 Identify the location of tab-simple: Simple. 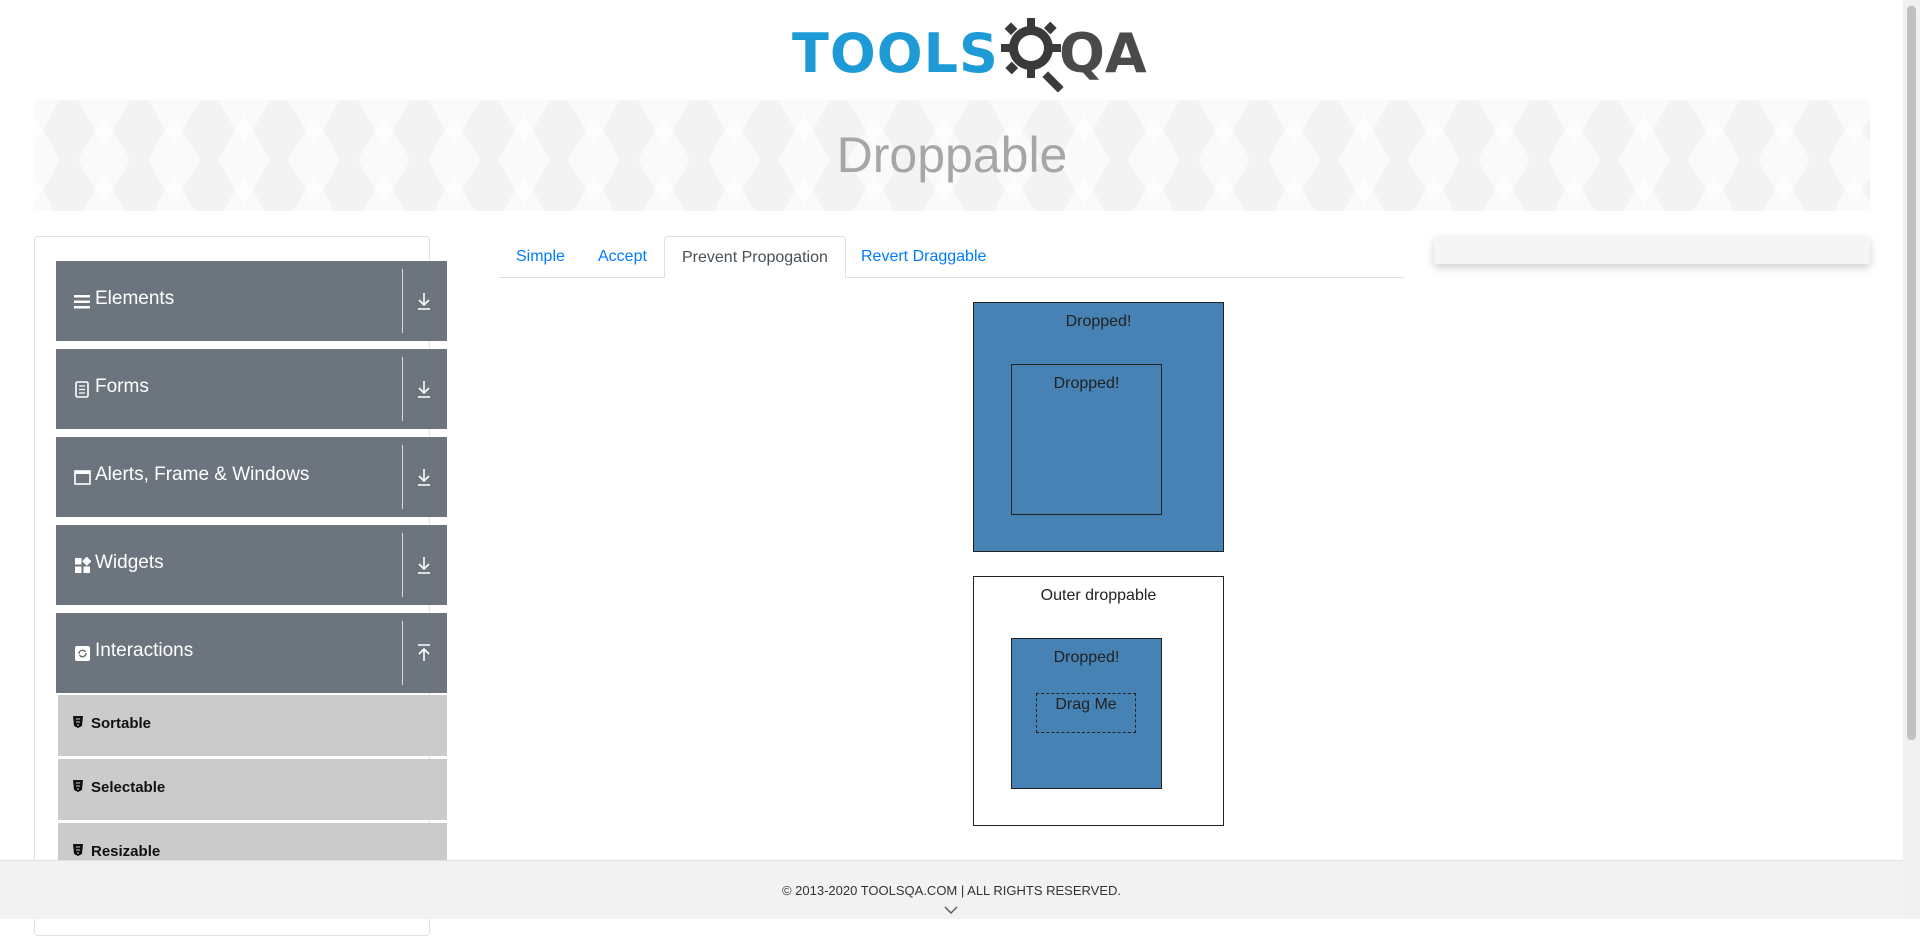
(540, 257).